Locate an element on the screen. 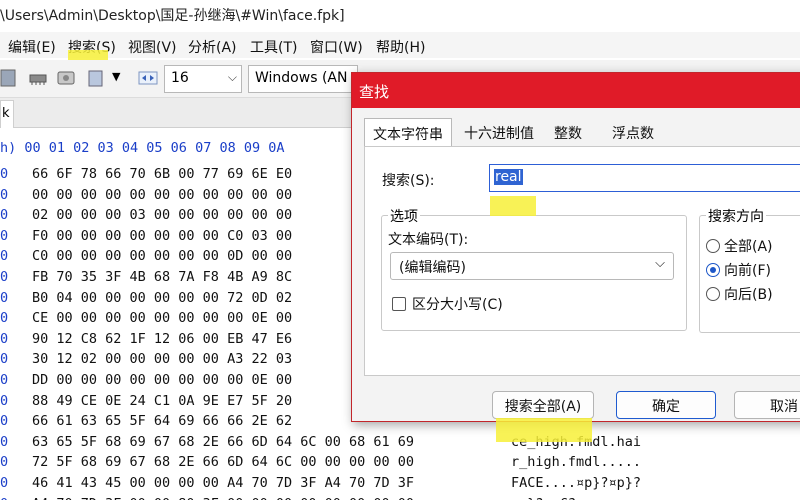 This screenshot has height=500, width=800. radio-all-label: 全部(A) is located at coordinates (748, 247).